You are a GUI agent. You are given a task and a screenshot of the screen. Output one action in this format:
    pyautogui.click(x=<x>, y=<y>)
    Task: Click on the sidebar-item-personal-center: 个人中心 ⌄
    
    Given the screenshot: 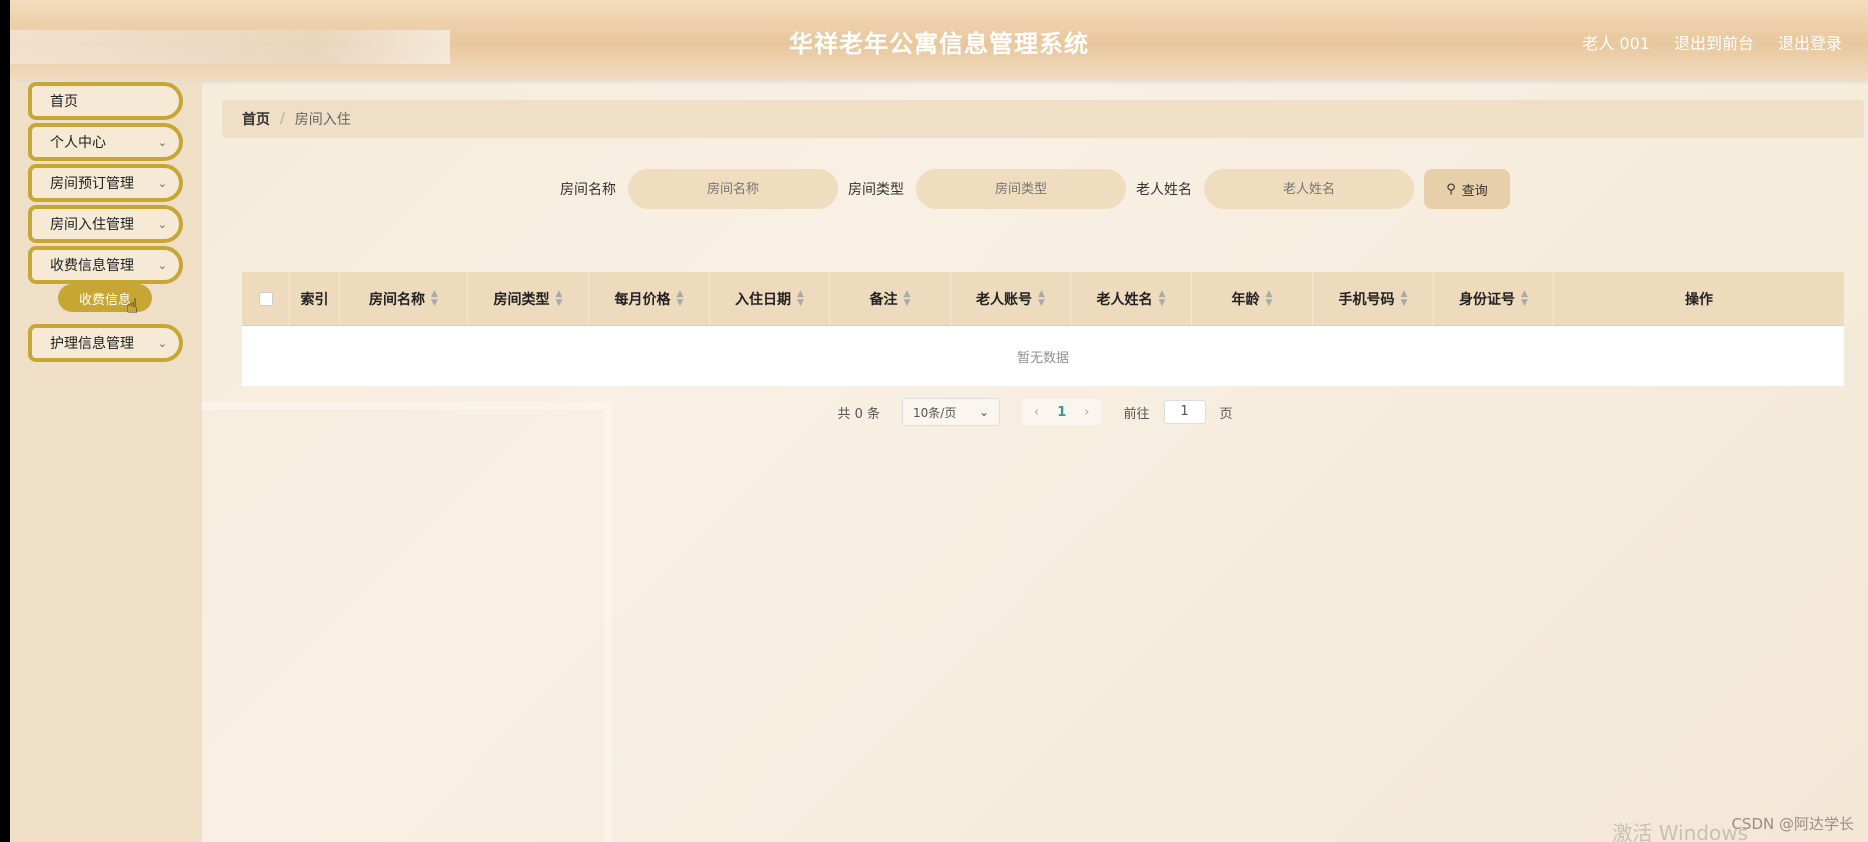 What is the action you would take?
    pyautogui.click(x=105, y=142)
    